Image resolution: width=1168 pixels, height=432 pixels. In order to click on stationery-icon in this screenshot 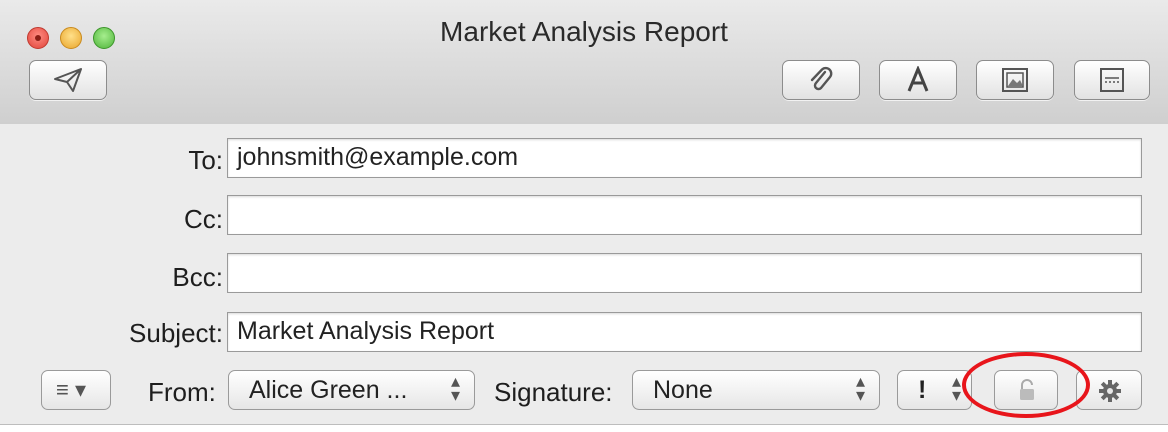, I will do `click(1112, 80)`.